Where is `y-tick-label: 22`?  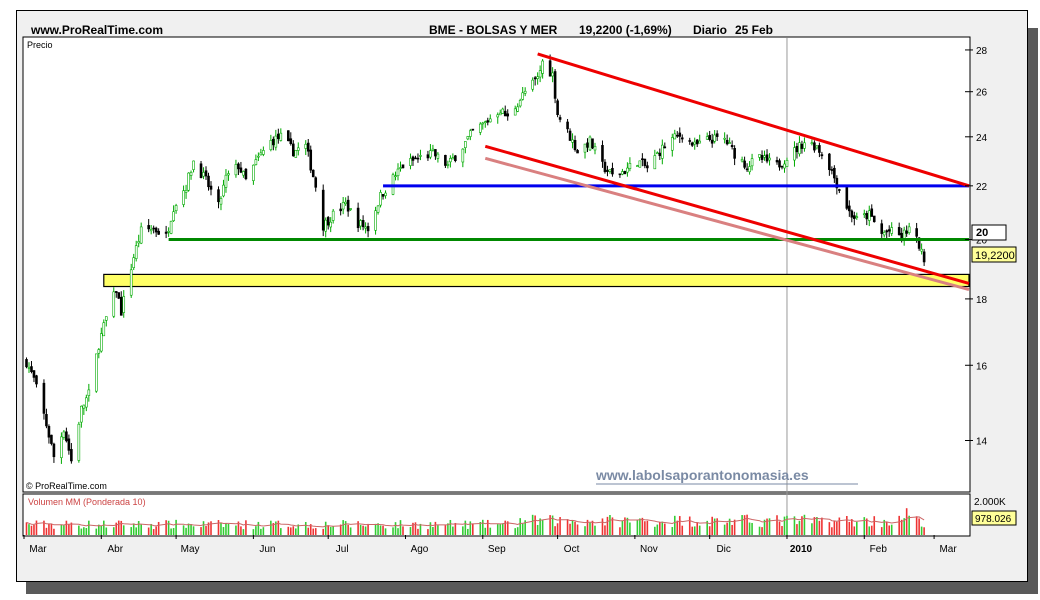
y-tick-label: 22 is located at coordinates (982, 187).